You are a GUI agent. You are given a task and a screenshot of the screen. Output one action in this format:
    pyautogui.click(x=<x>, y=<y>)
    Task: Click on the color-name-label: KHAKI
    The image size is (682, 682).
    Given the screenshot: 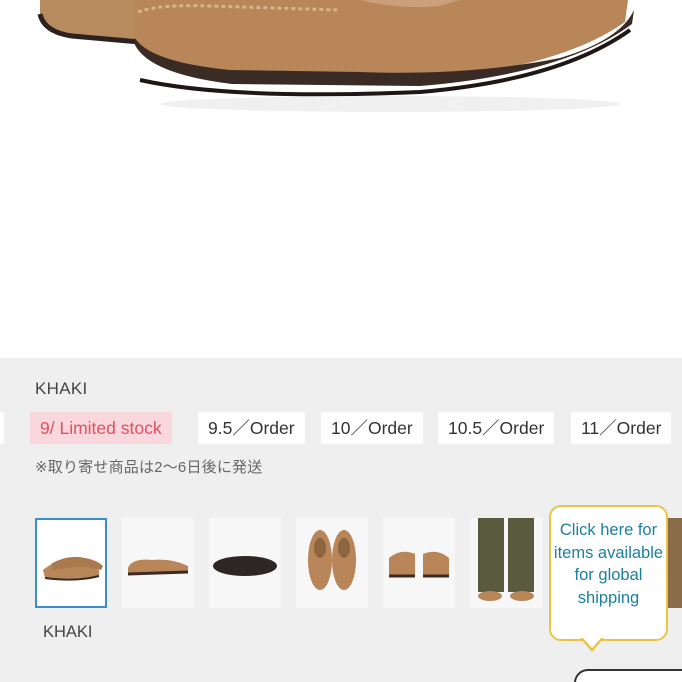 What is the action you would take?
    pyautogui.click(x=61, y=388)
    